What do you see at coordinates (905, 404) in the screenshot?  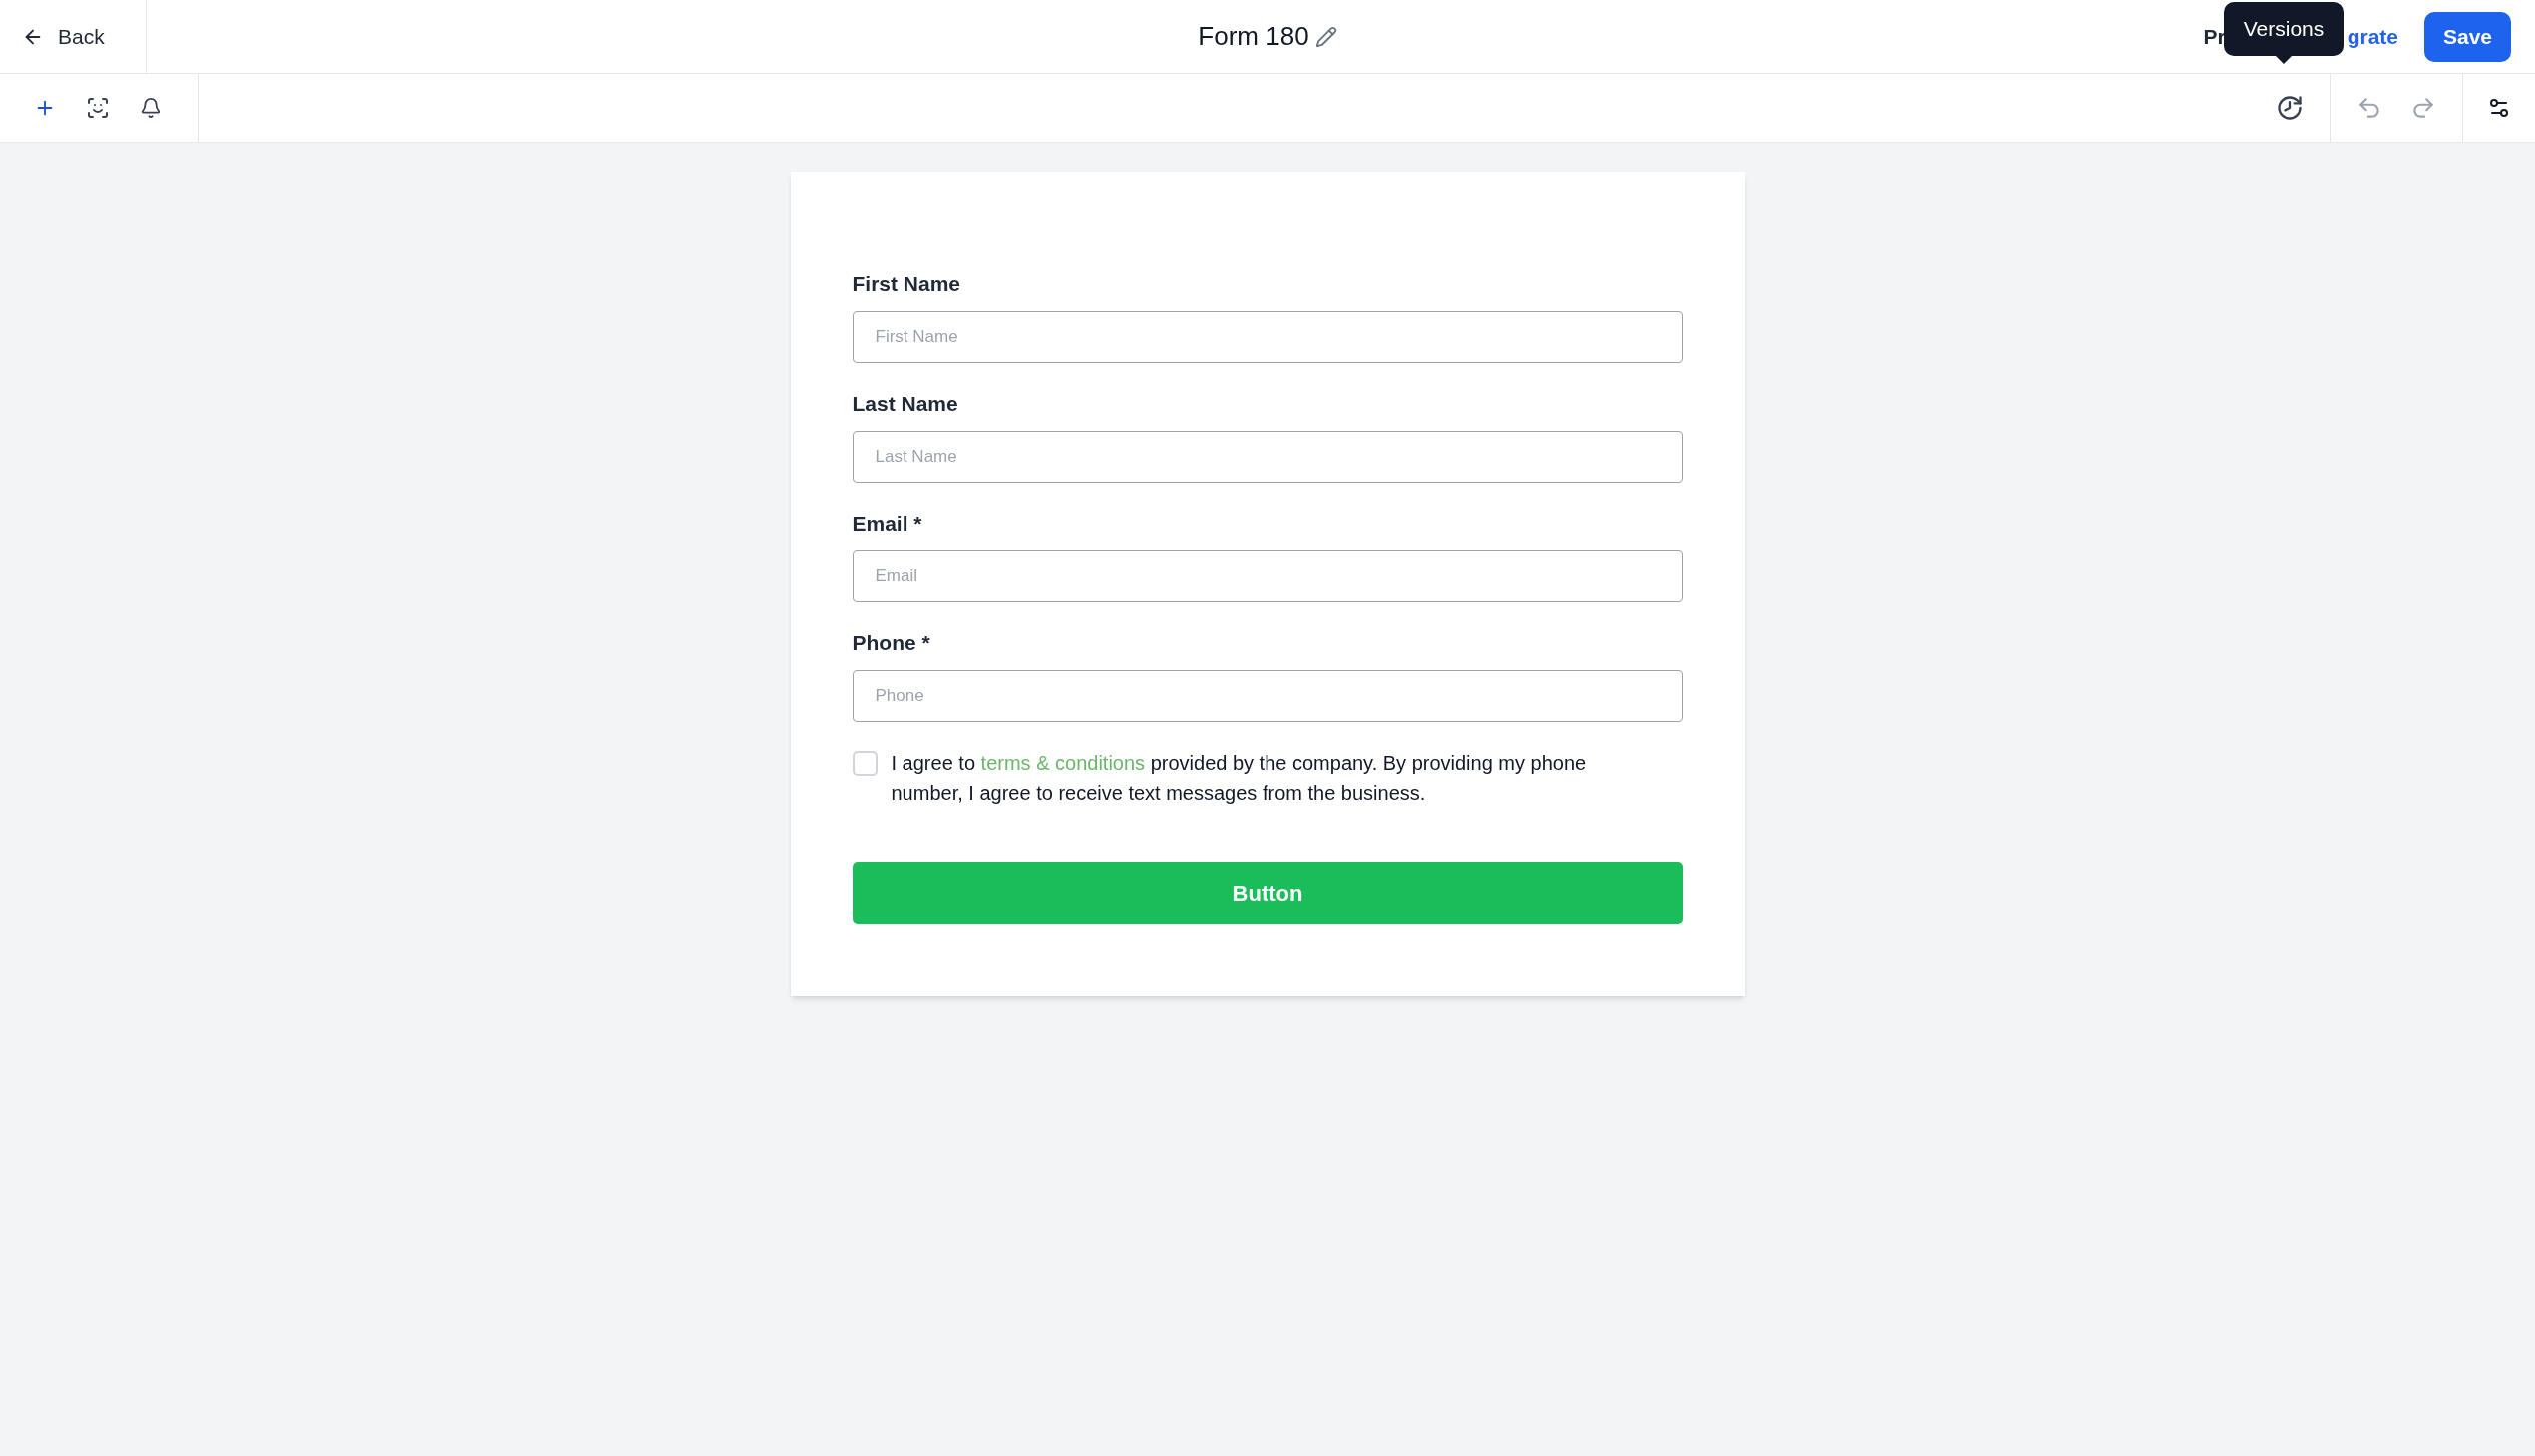 I see `field-label: Last Name` at bounding box center [905, 404].